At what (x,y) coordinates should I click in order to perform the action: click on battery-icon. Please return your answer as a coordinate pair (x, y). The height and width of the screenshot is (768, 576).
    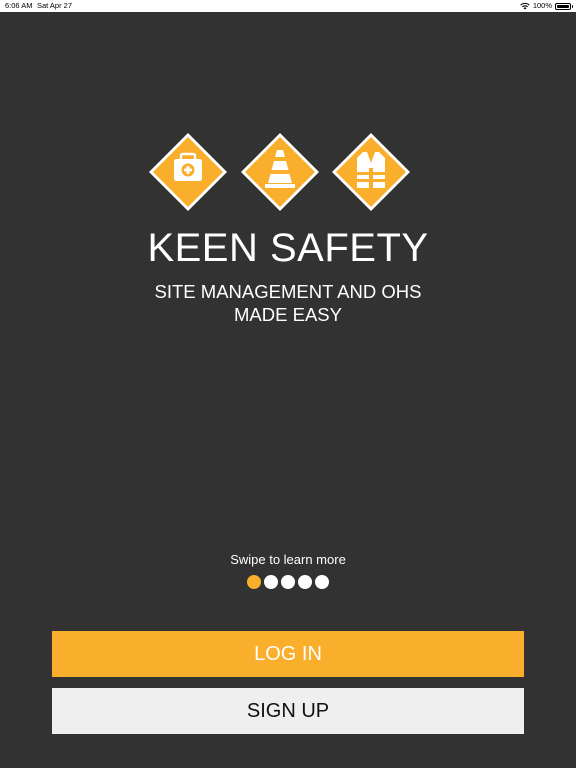
    Looking at the image, I should click on (564, 6).